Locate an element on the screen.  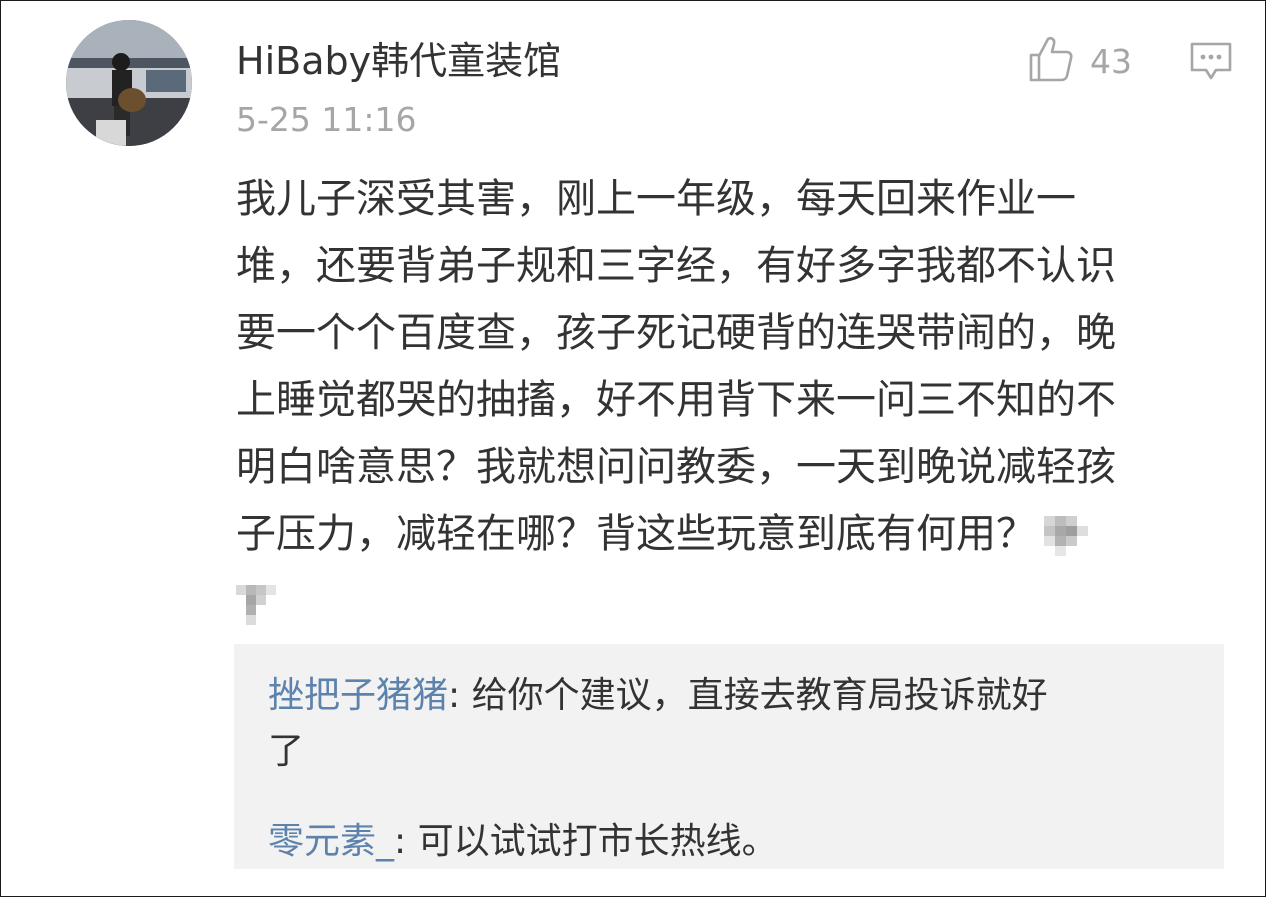
user-avatar is located at coordinates (129, 83).